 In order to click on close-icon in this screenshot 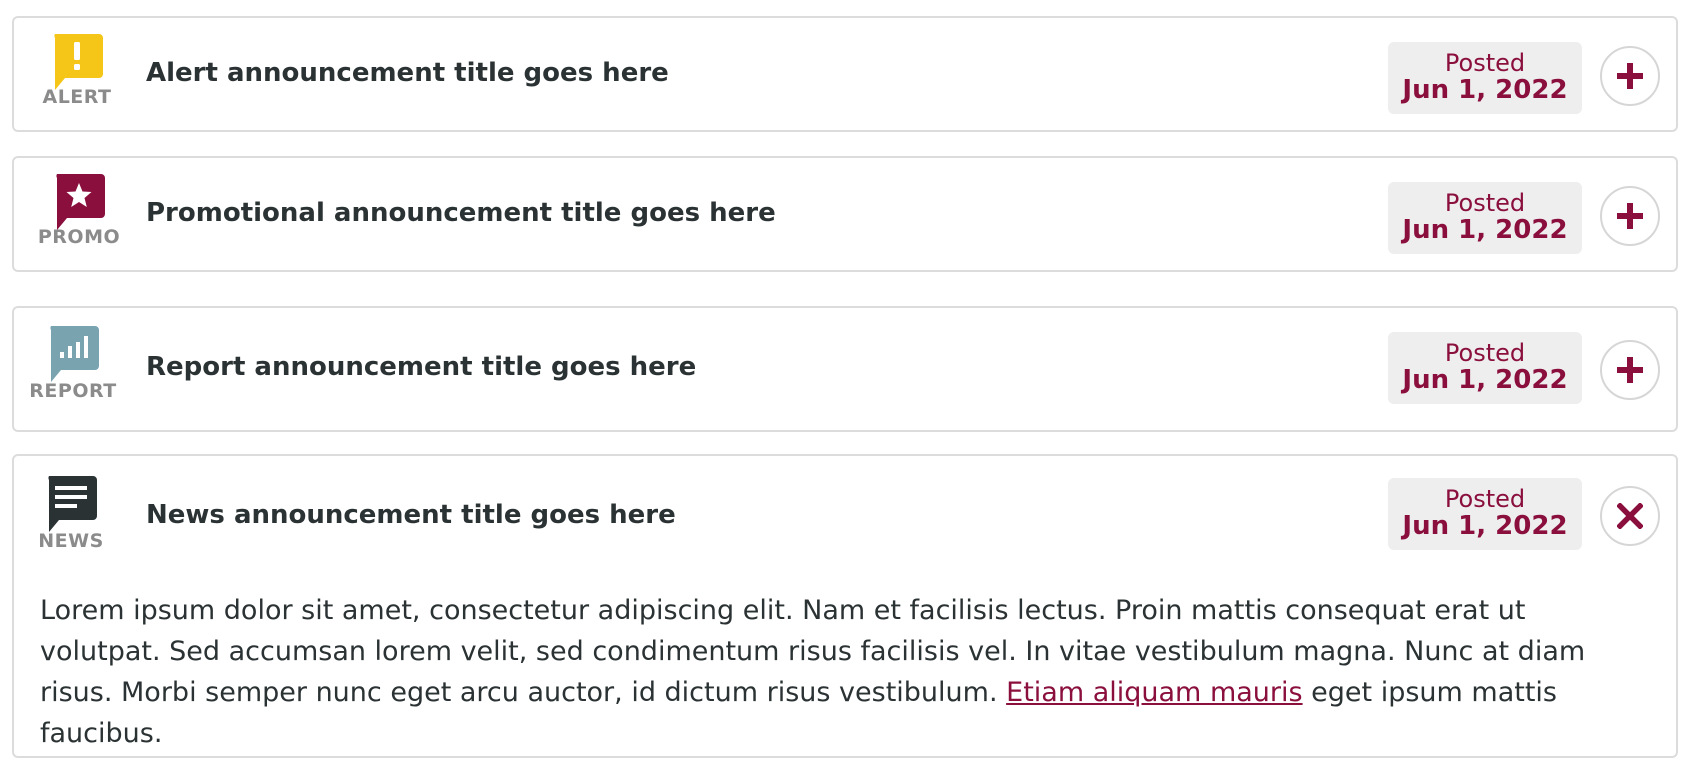, I will do `click(1630, 516)`.